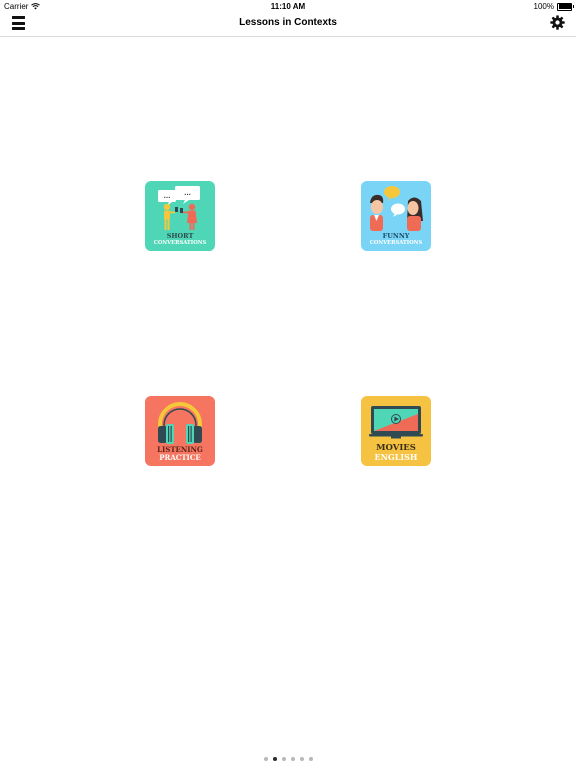 The width and height of the screenshot is (576, 768). Describe the element at coordinates (396, 431) in the screenshot. I see `movies-english-tile: MOVIES ENGLISH` at that location.